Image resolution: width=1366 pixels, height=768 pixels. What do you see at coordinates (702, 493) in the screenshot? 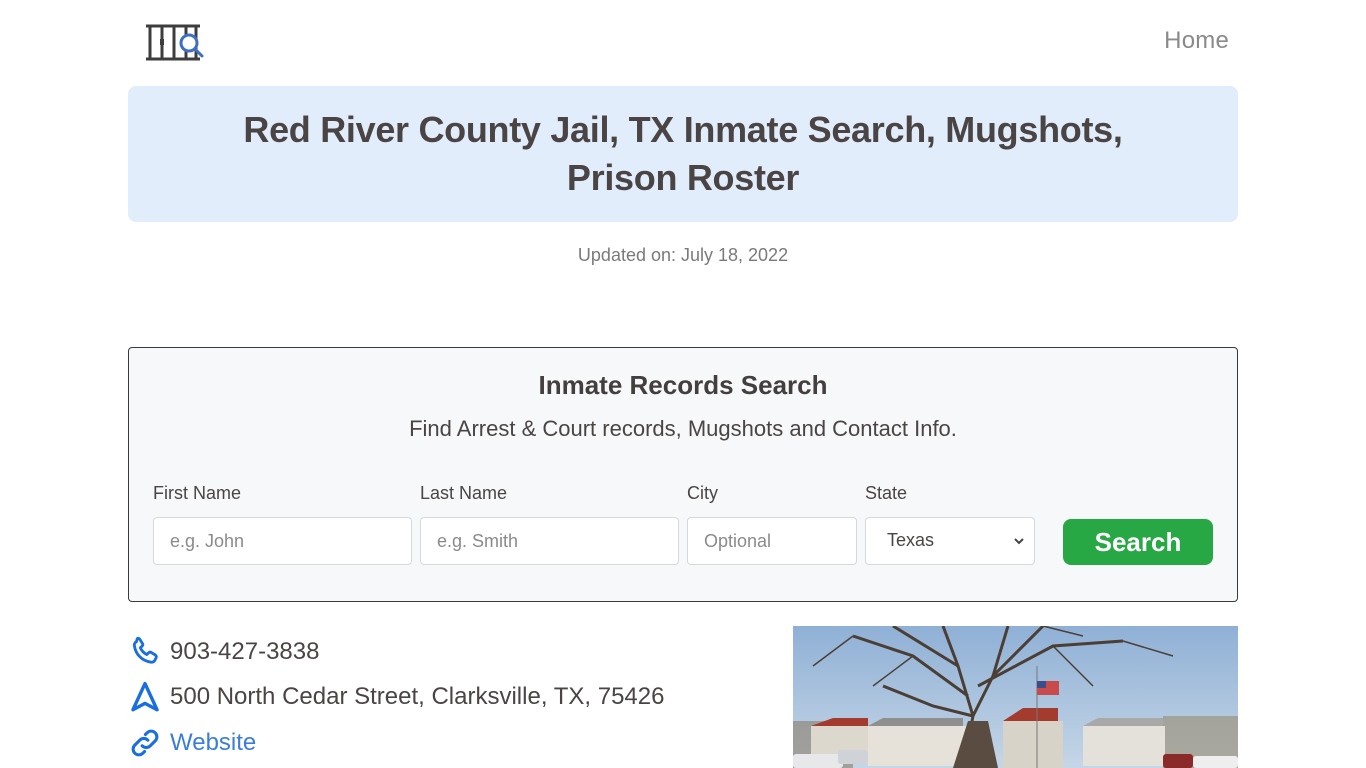
I see `city-label: City` at bounding box center [702, 493].